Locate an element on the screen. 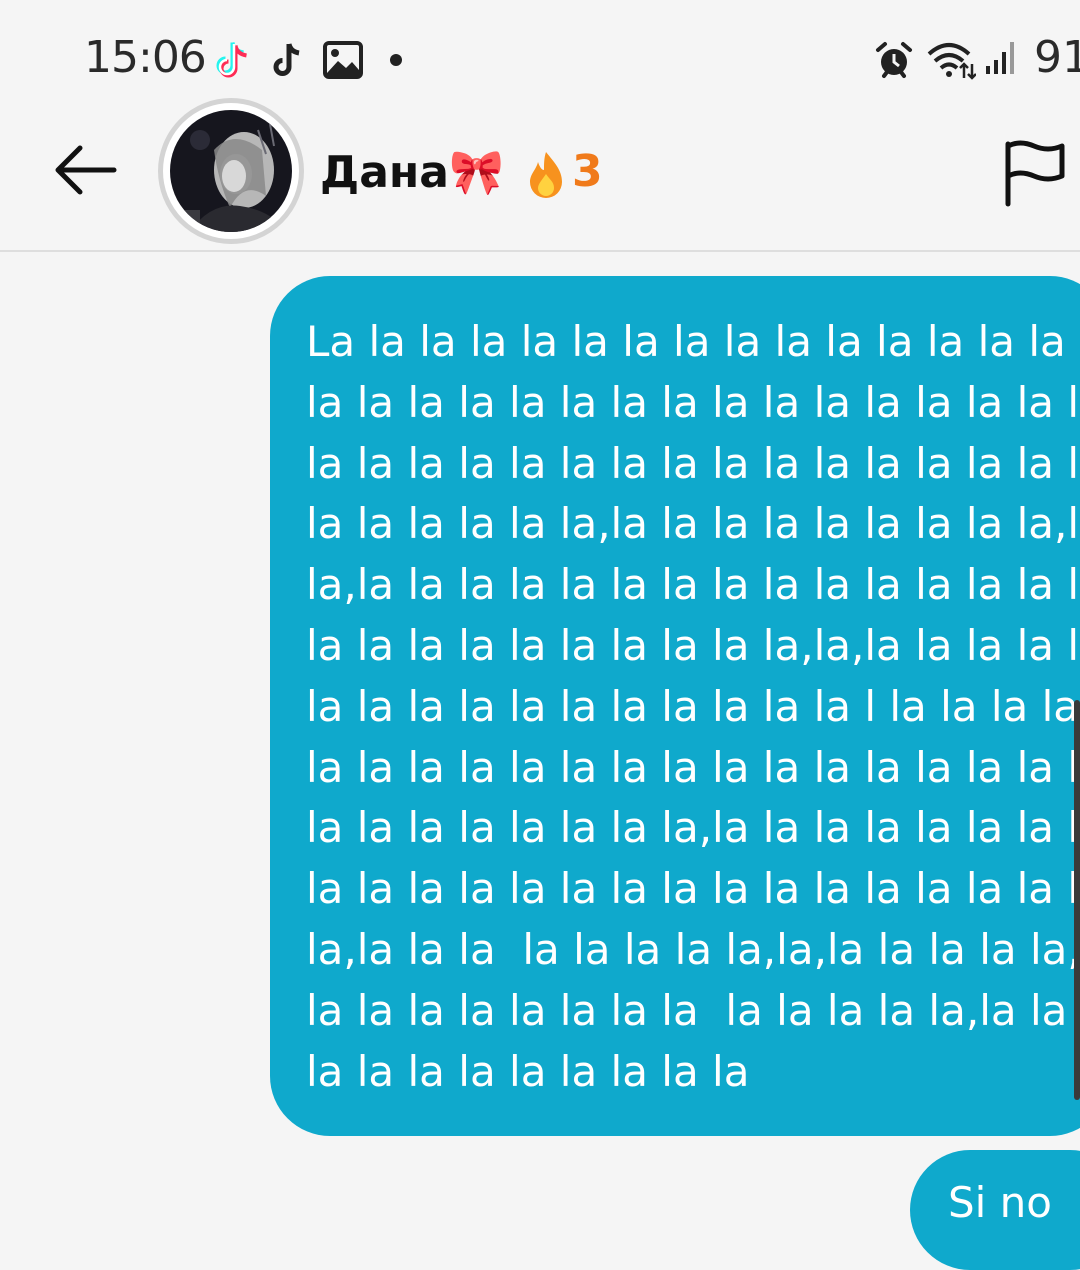 The width and height of the screenshot is (1080, 1270). avatar-photo is located at coordinates (231, 171).